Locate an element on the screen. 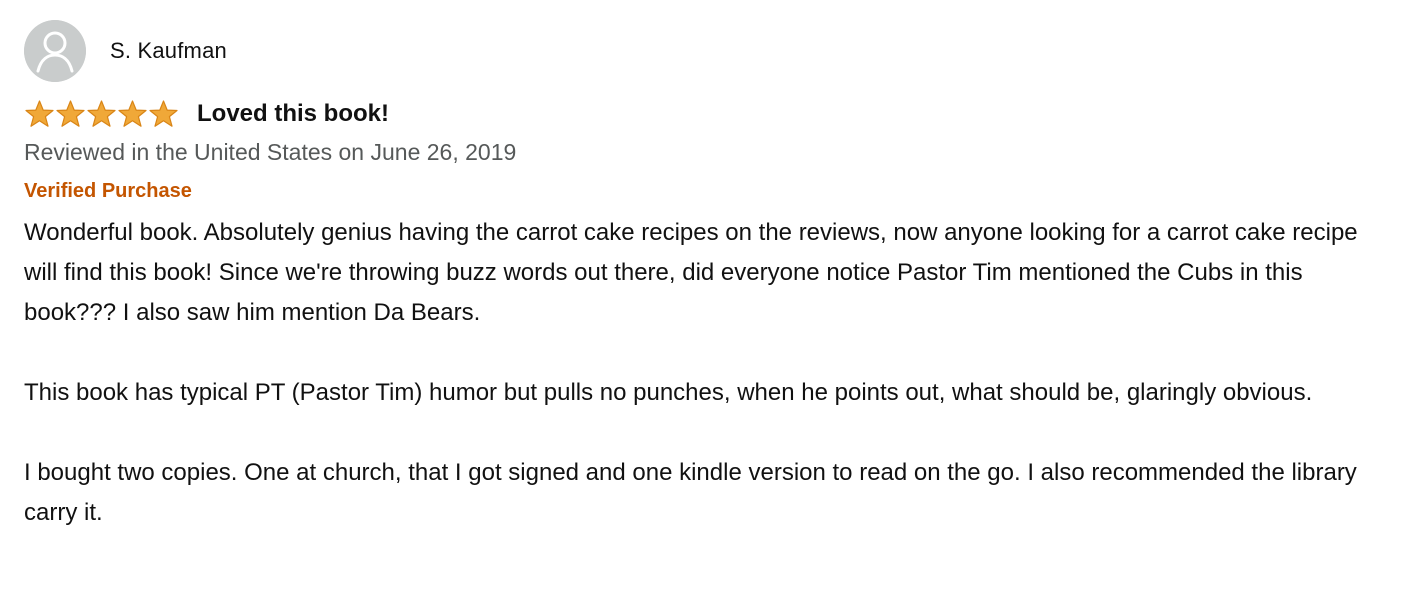  verified-purchase-badge: Verified Purchase is located at coordinates (108, 191).